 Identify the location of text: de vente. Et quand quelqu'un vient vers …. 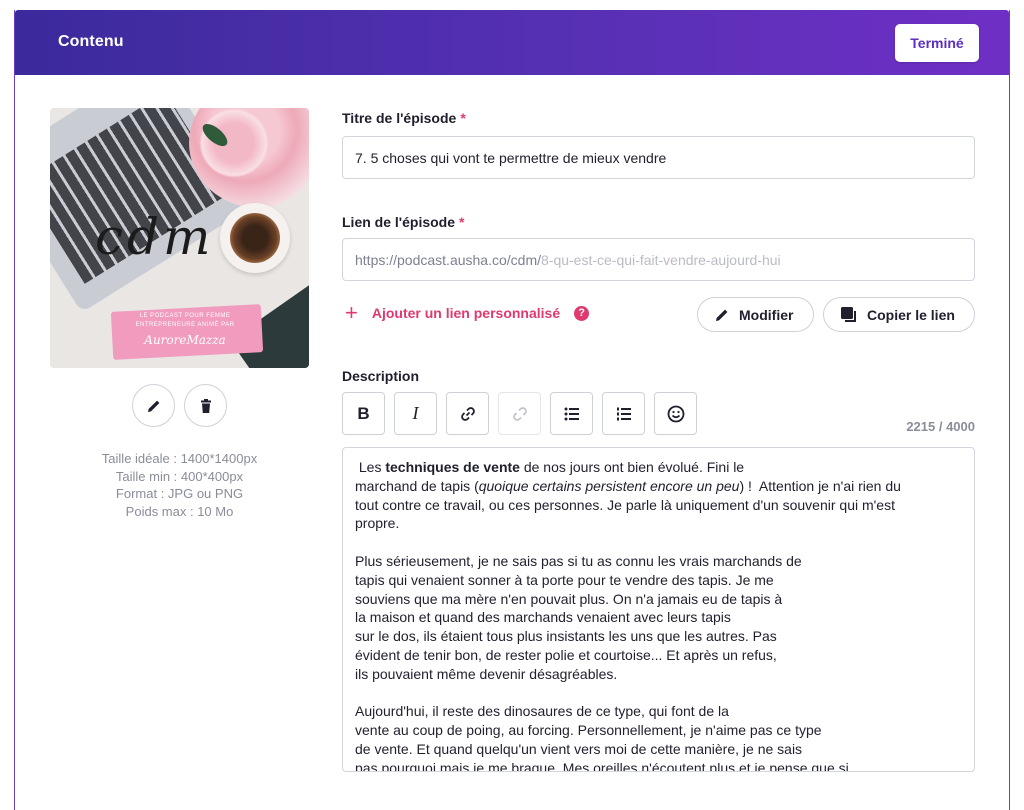
(579, 748).